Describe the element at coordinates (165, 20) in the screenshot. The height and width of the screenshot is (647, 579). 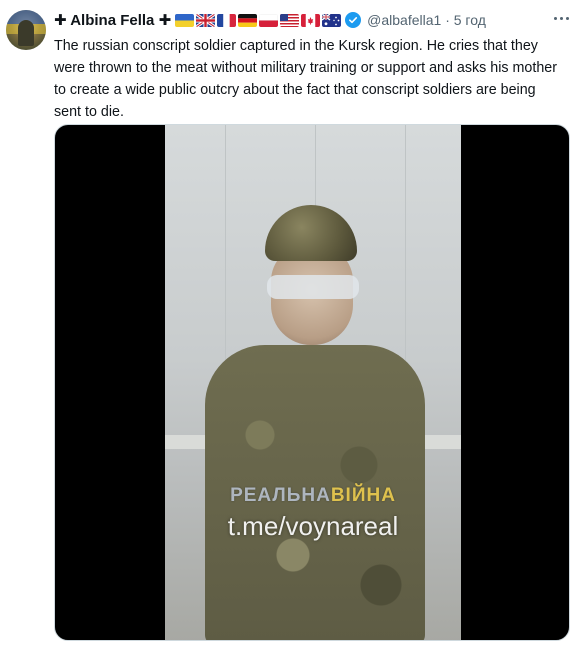
I see `name-suffix-cross-icon: ✚` at that location.